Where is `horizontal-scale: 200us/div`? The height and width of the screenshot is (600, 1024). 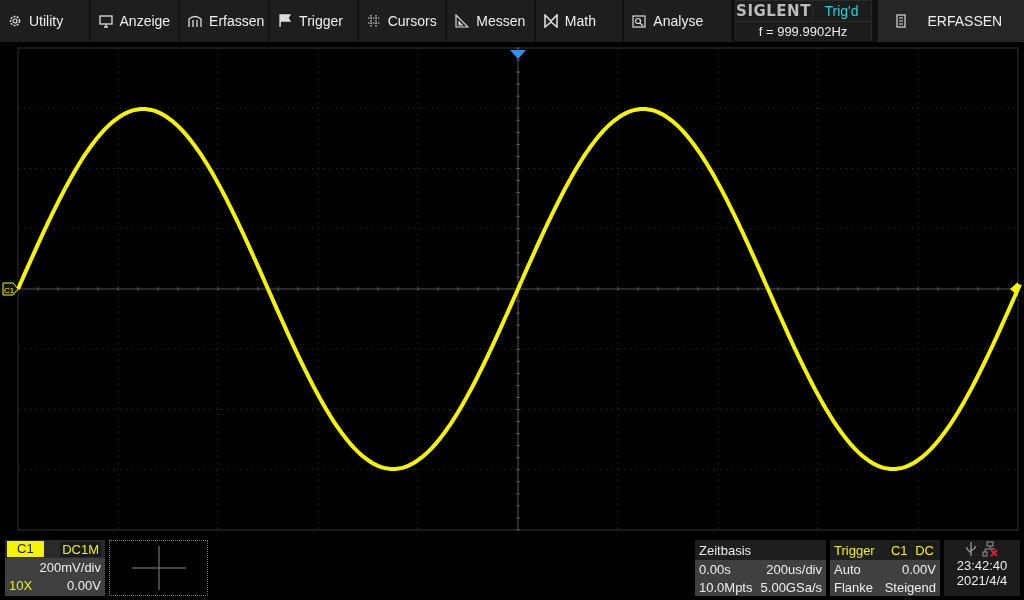 horizontal-scale: 200us/div is located at coordinates (794, 569).